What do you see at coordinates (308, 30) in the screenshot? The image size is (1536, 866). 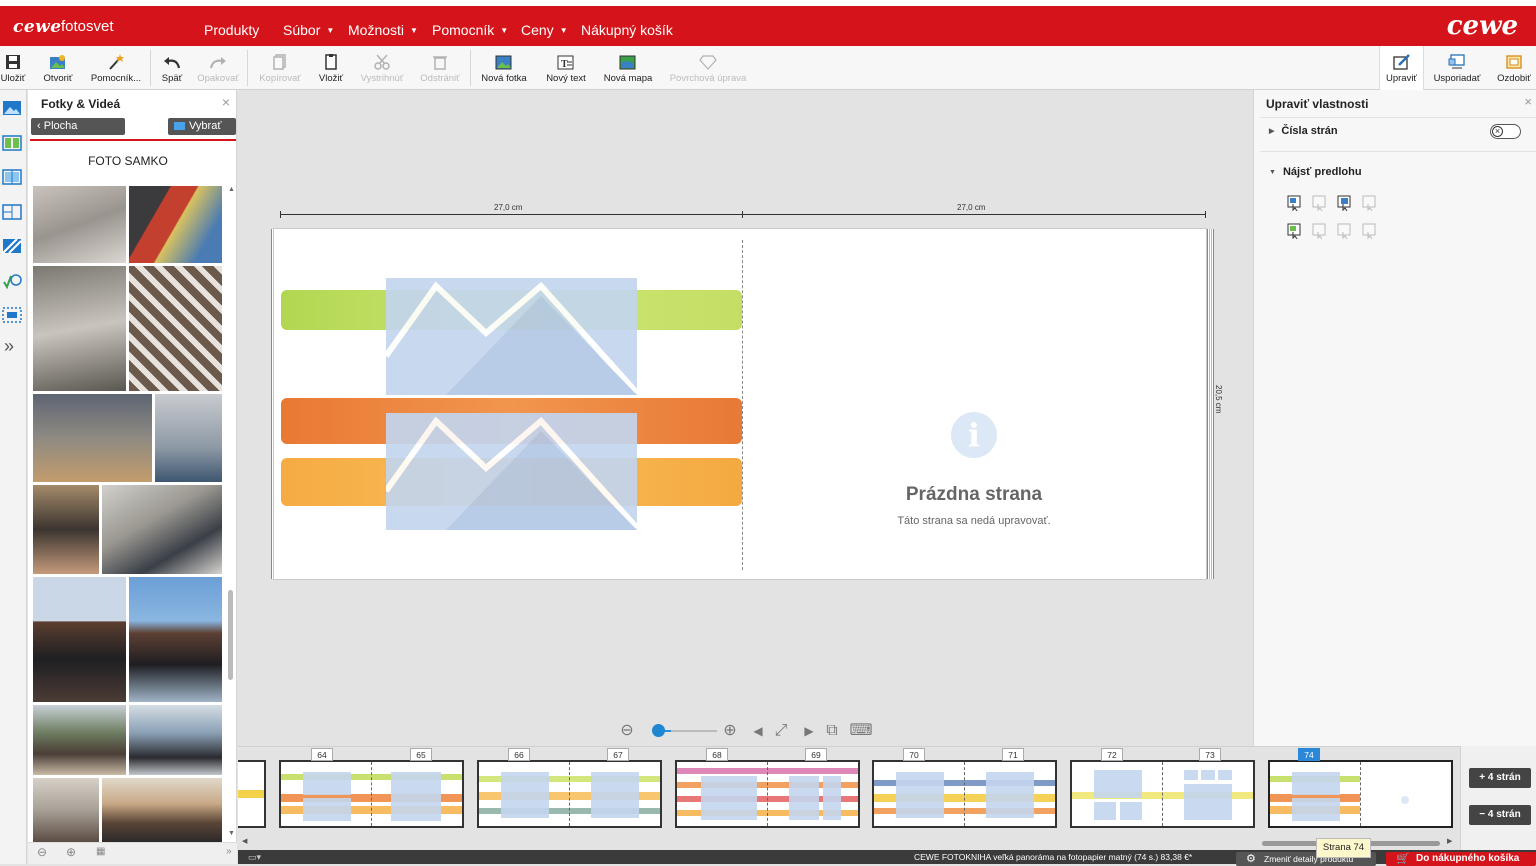 I see `nav-subor: Súbor ▼` at bounding box center [308, 30].